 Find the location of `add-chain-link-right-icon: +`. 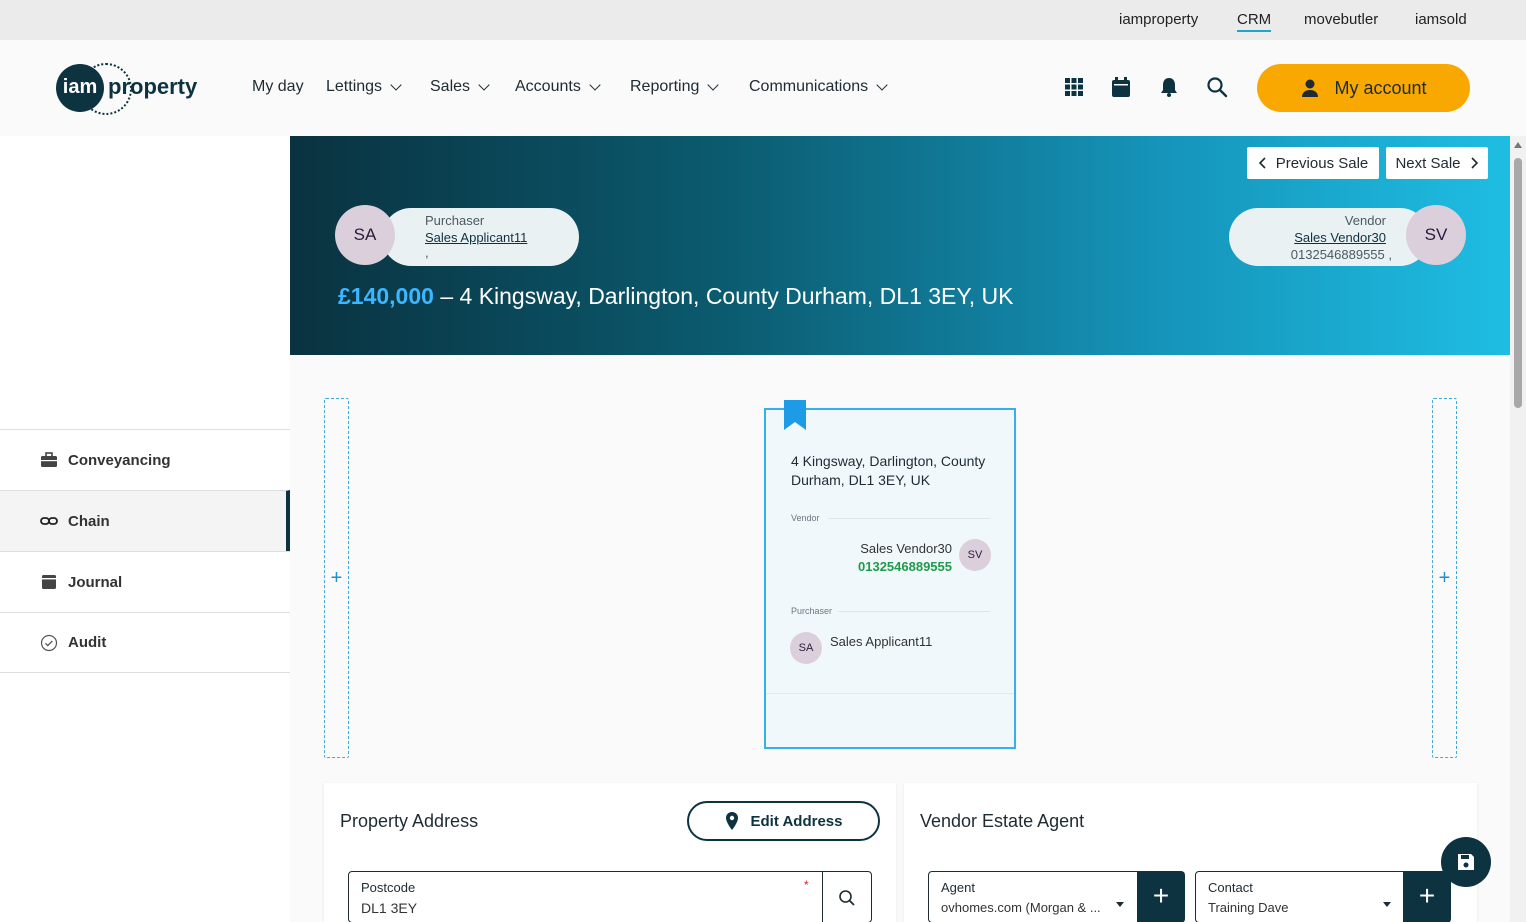

add-chain-link-right-icon: + is located at coordinates (1444, 578).